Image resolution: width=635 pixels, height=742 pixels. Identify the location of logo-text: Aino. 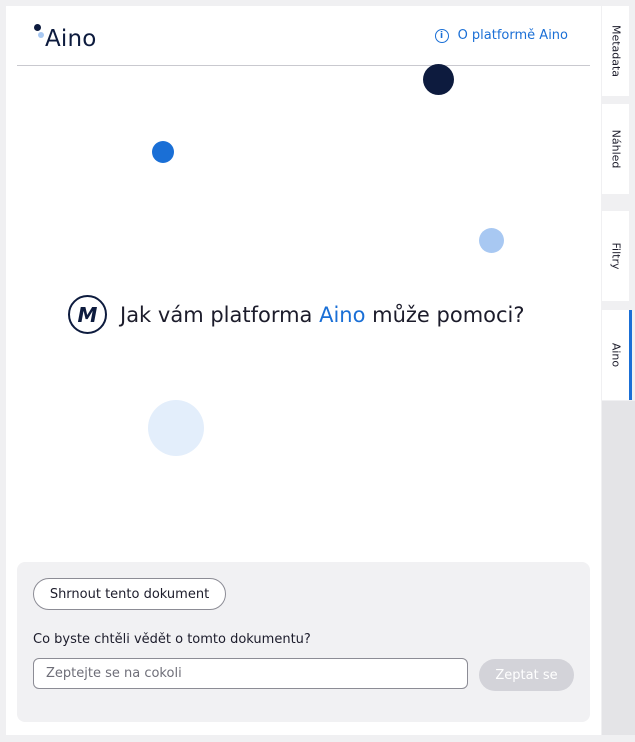
(71, 39).